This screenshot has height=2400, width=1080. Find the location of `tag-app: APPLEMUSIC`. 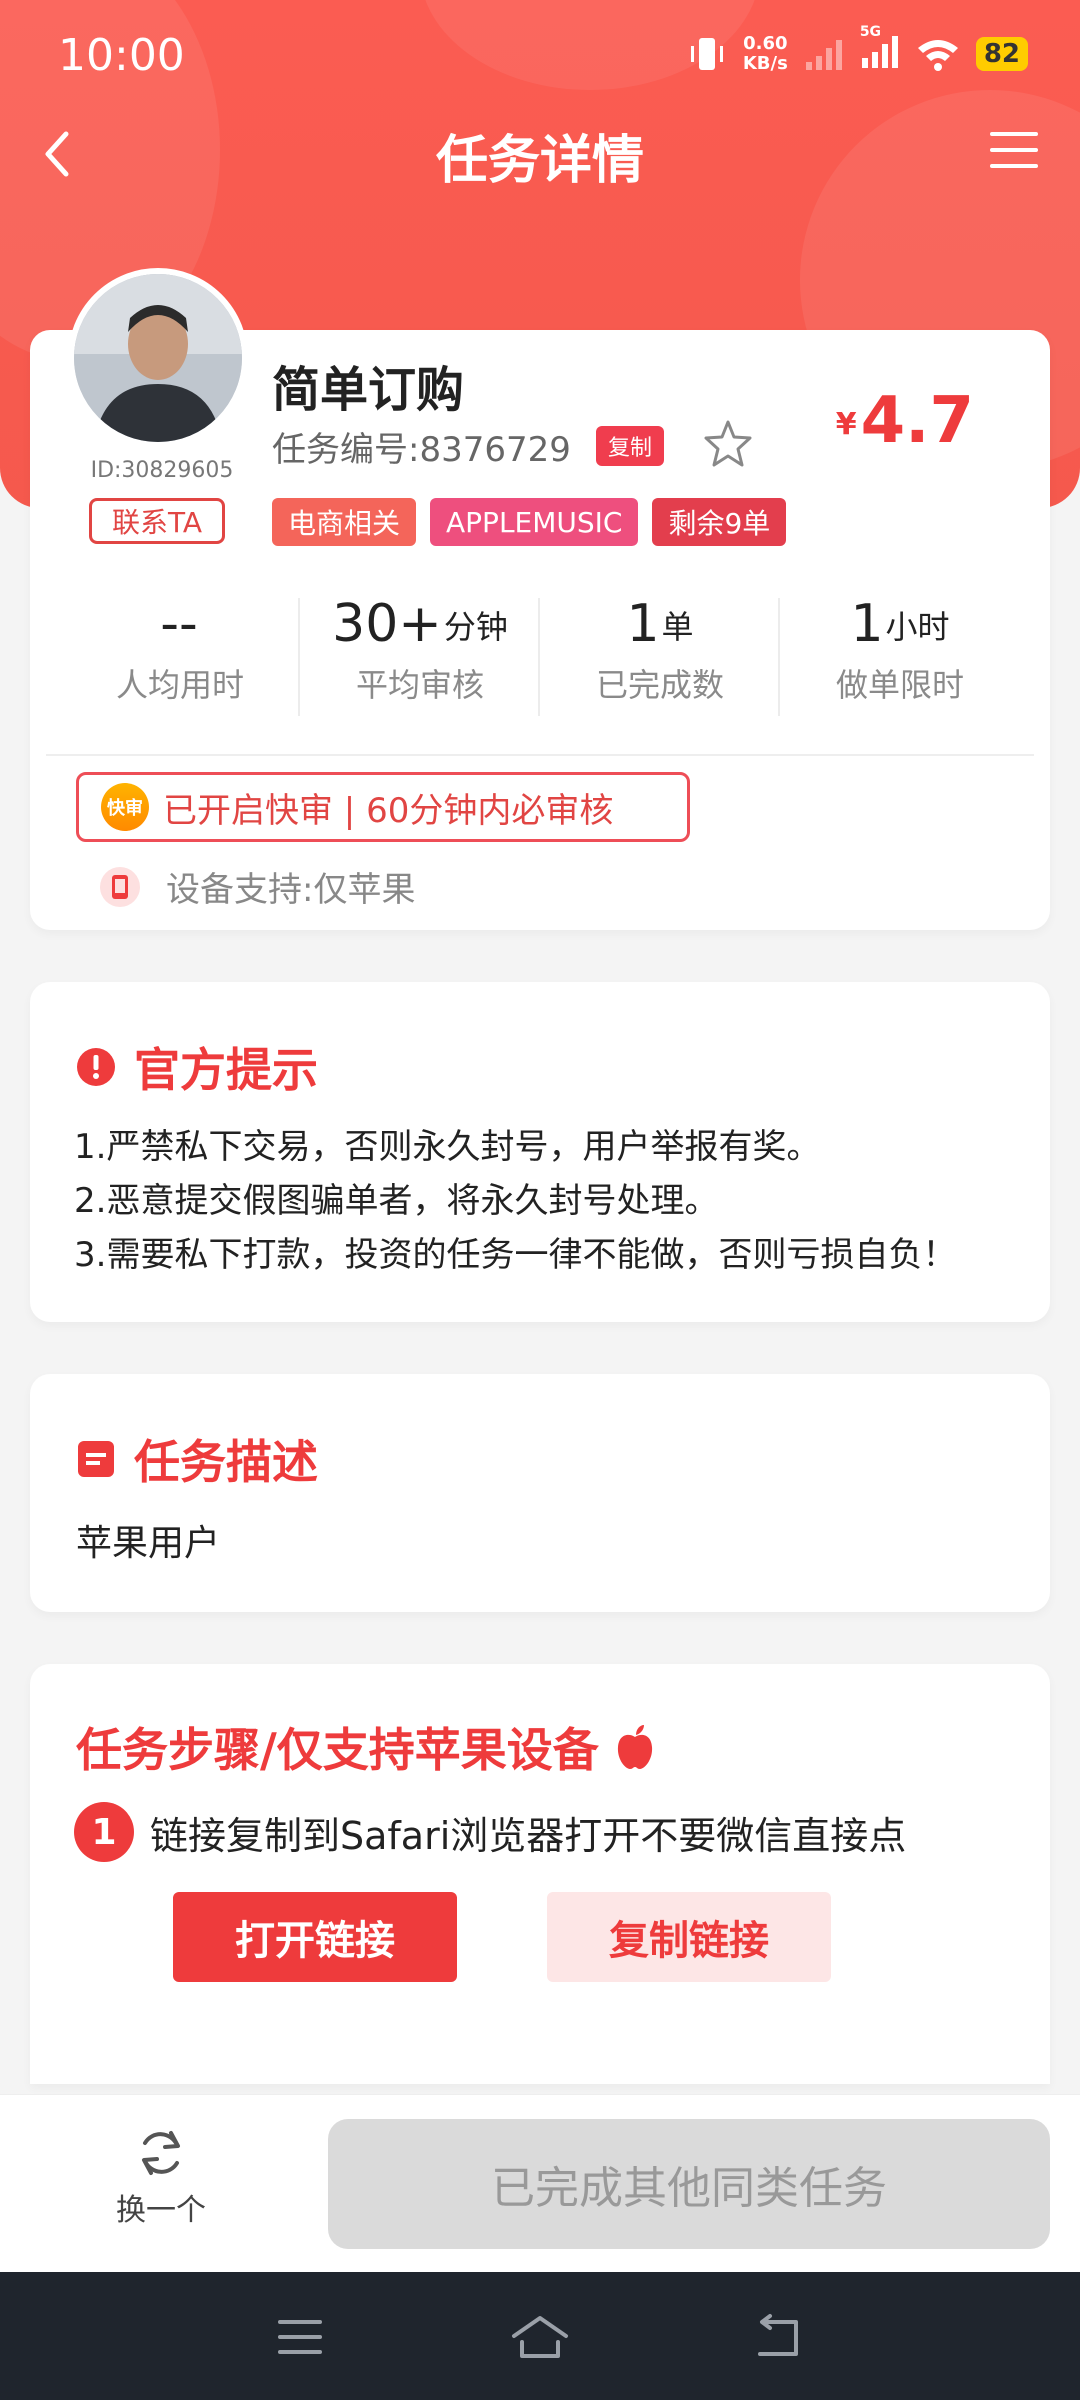

tag-app: APPLEMUSIC is located at coordinates (534, 522).